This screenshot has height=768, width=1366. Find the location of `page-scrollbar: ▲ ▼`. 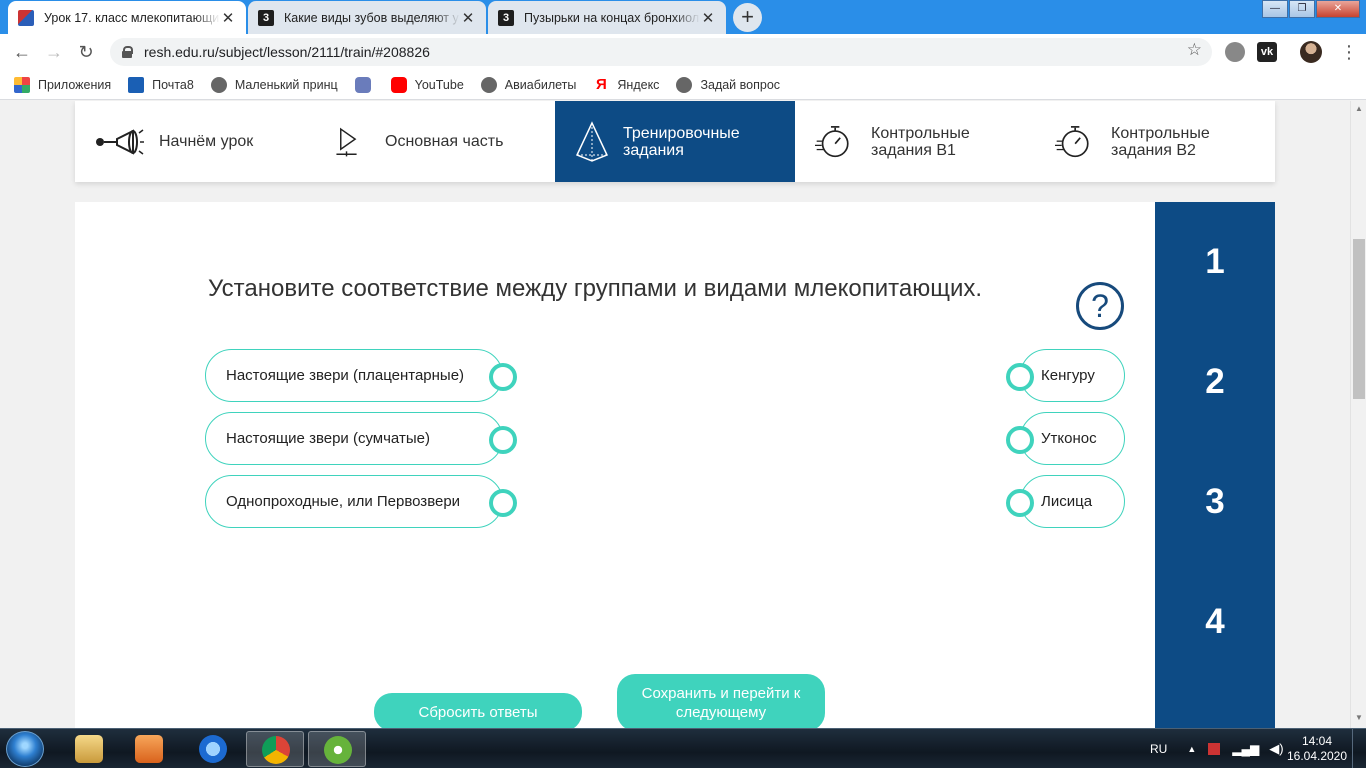

page-scrollbar: ▲ ▼ is located at coordinates (1358, 414).